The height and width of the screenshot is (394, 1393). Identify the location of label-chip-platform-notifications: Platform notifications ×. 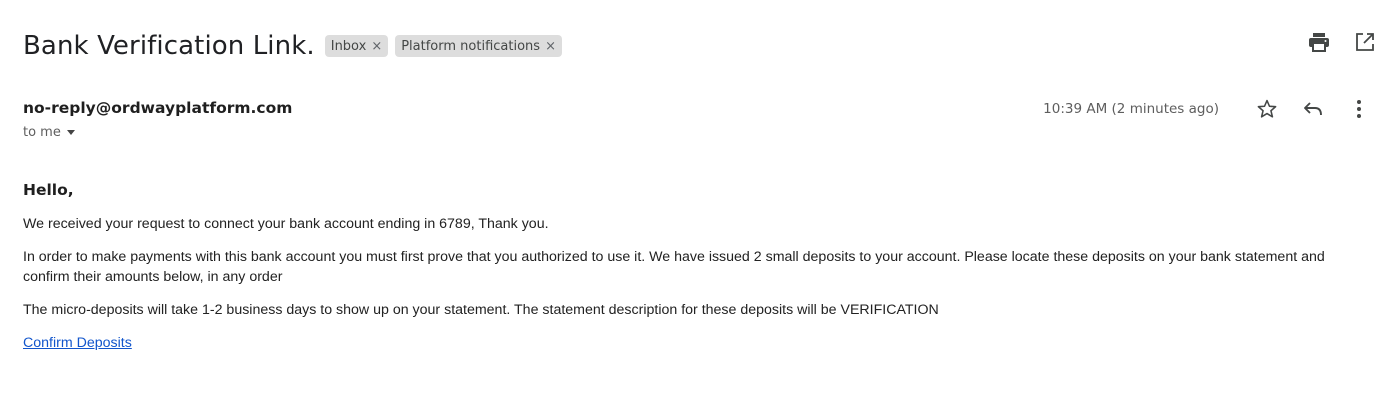
(478, 46).